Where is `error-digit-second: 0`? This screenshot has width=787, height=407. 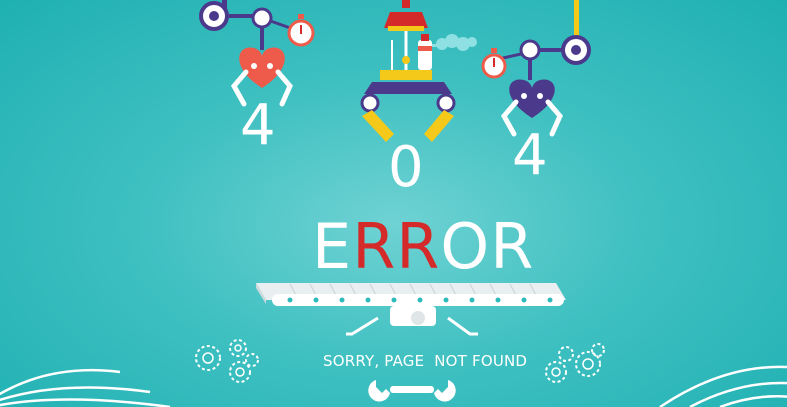 error-digit-second: 0 is located at coordinates (406, 167).